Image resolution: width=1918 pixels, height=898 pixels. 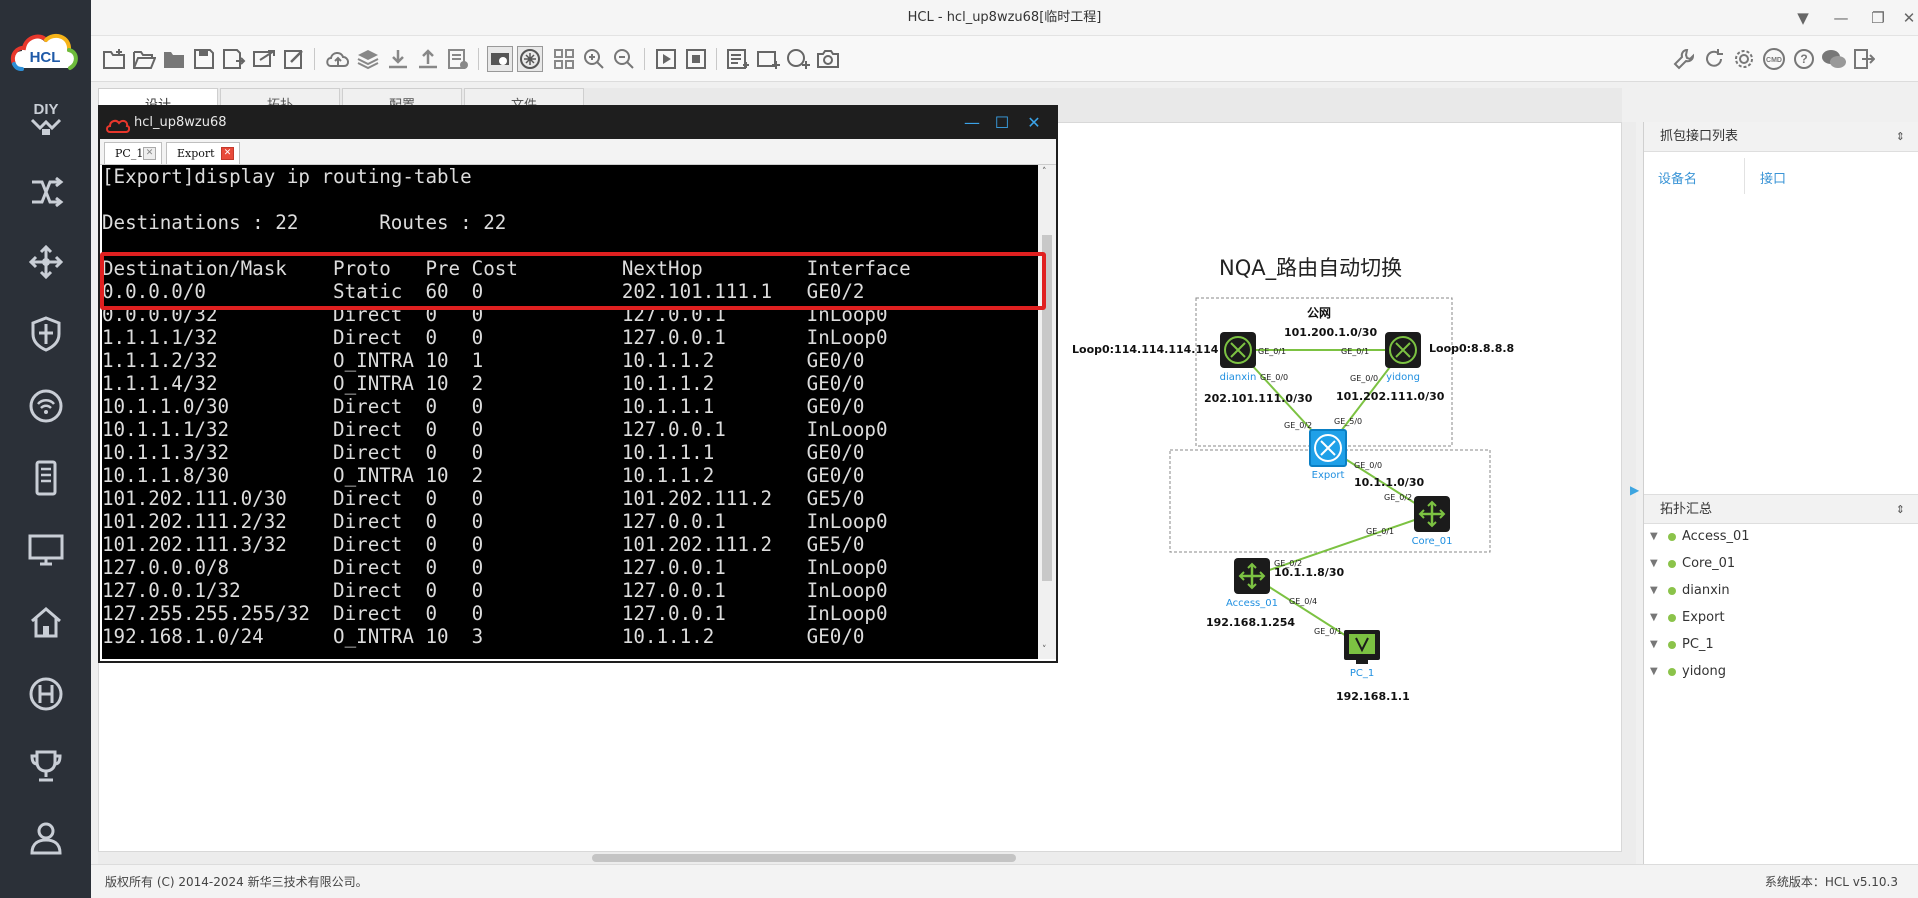 I want to click on summary-item: ▼ Core_01, so click(x=1781, y=564).